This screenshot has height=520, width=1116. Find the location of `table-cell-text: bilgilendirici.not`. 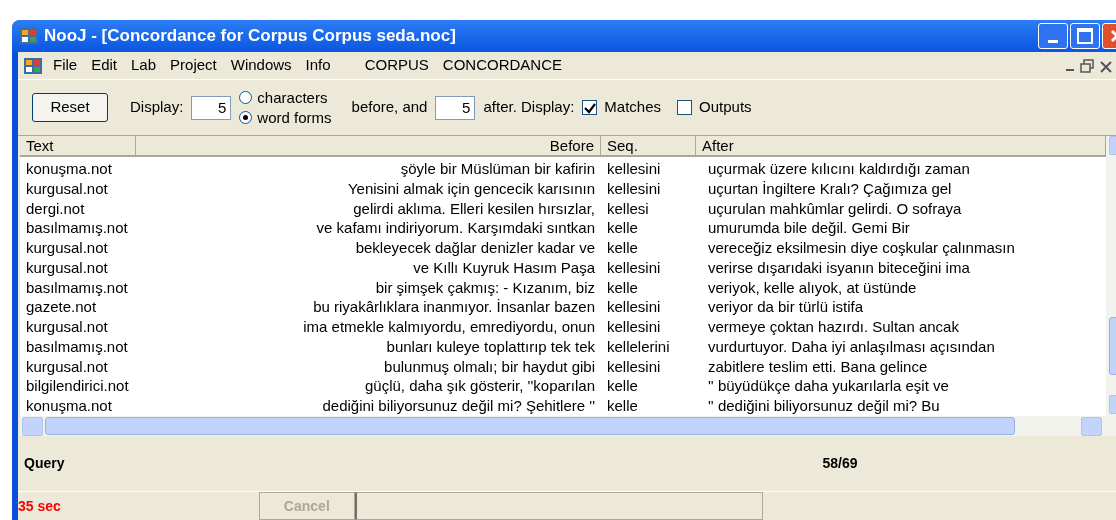

table-cell-text: bilgilendirici.not is located at coordinates (77, 386).